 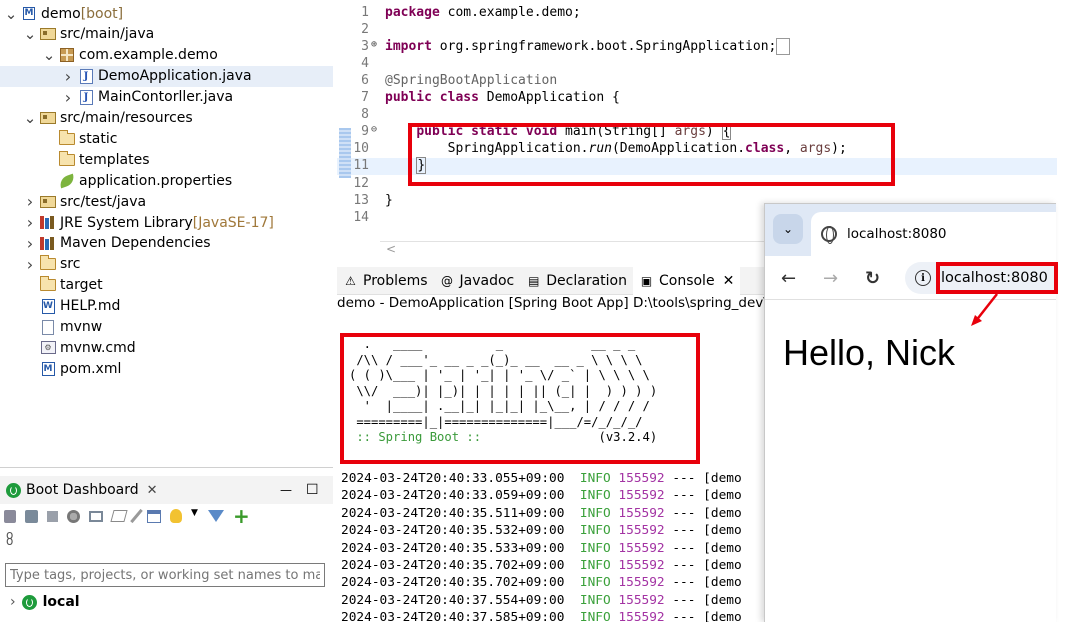 I want to click on code-text: public class DemoApplication {, so click(x=502, y=97).